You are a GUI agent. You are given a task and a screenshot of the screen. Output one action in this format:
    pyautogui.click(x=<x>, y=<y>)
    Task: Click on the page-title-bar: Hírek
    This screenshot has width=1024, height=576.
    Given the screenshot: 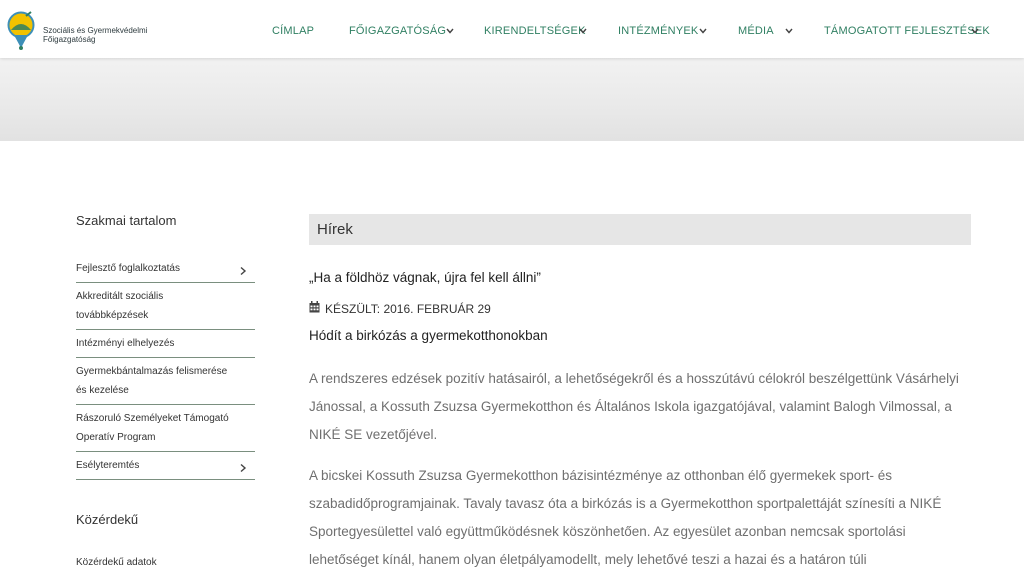 What is the action you would take?
    pyautogui.click(x=640, y=229)
    